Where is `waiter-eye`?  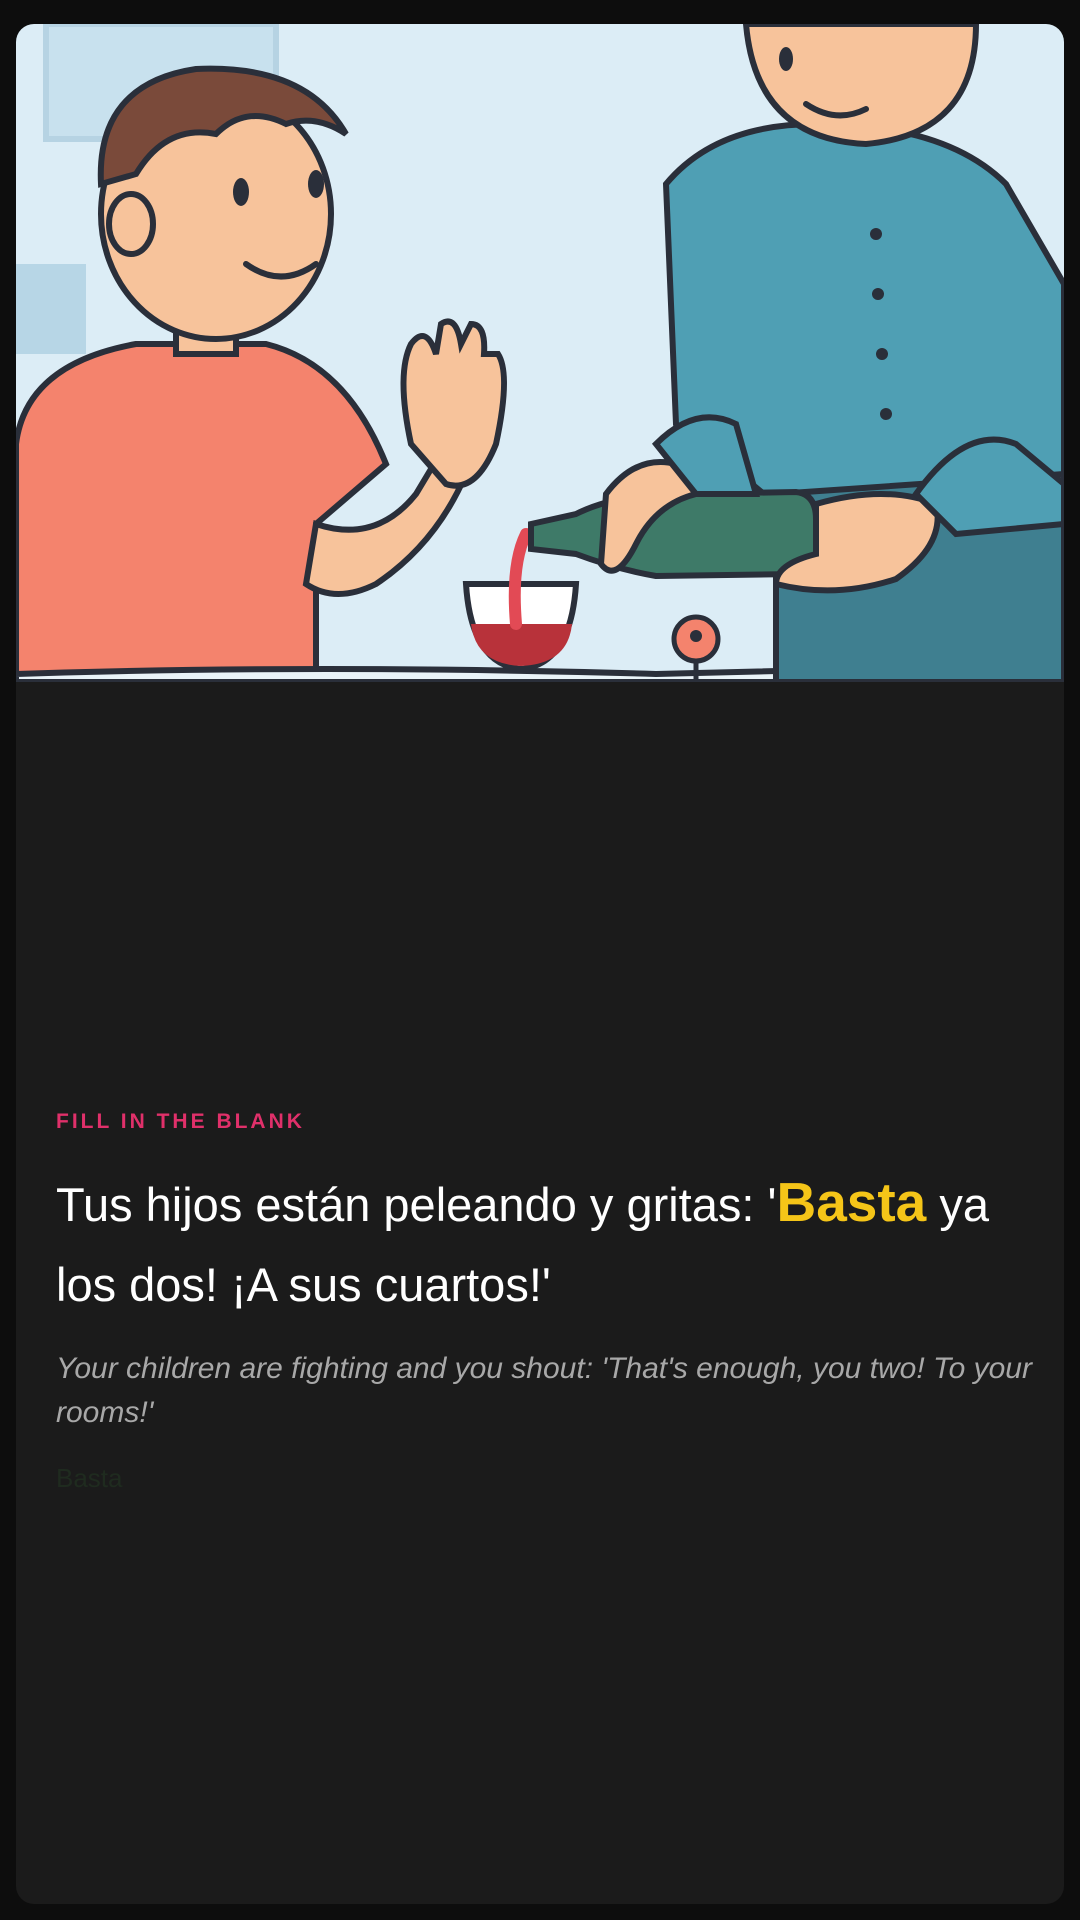 waiter-eye is located at coordinates (786, 59).